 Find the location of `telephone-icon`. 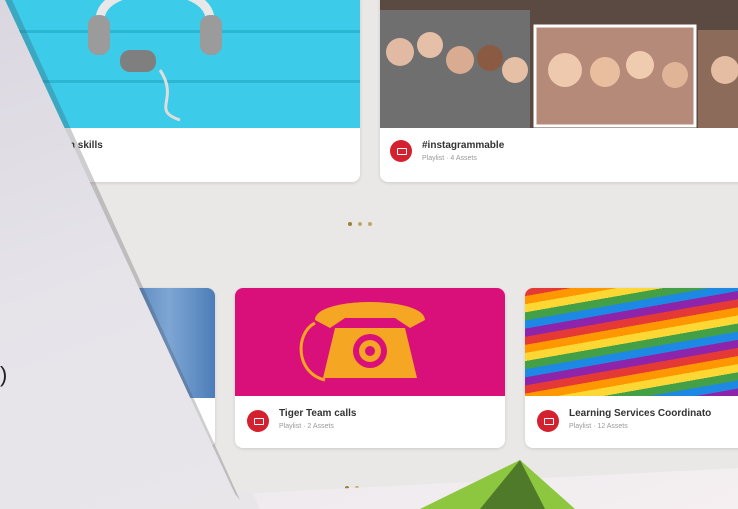

telephone-icon is located at coordinates (362, 342).